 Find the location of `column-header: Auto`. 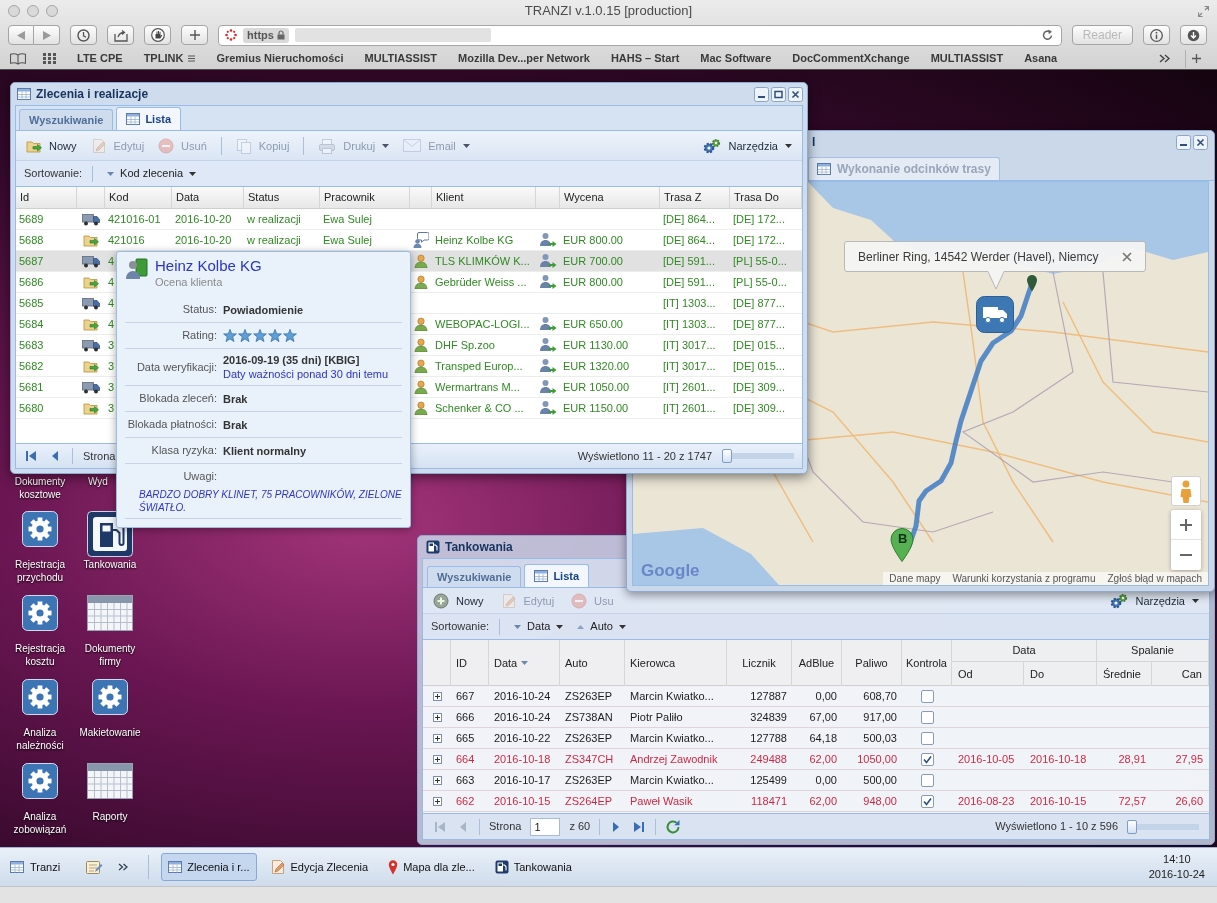

column-header: Auto is located at coordinates (576, 663).